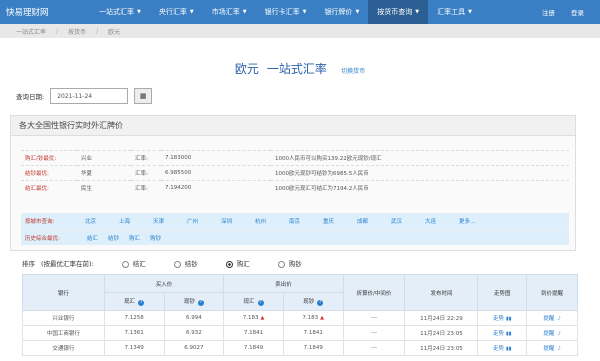 Image resolution: width=600 pixels, height=361 pixels. What do you see at coordinates (441, 292) in the screenshot?
I see `col-time: 发布时间` at bounding box center [441, 292].